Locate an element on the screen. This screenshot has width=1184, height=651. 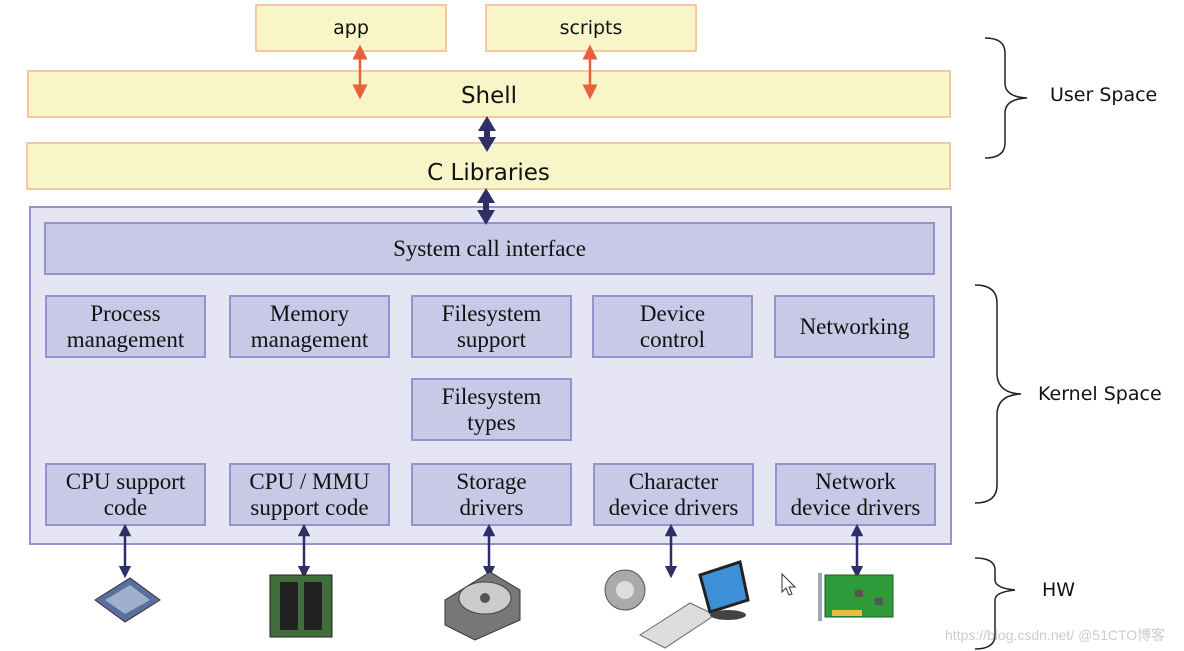
thick-arrows is located at coordinates (486, 170).